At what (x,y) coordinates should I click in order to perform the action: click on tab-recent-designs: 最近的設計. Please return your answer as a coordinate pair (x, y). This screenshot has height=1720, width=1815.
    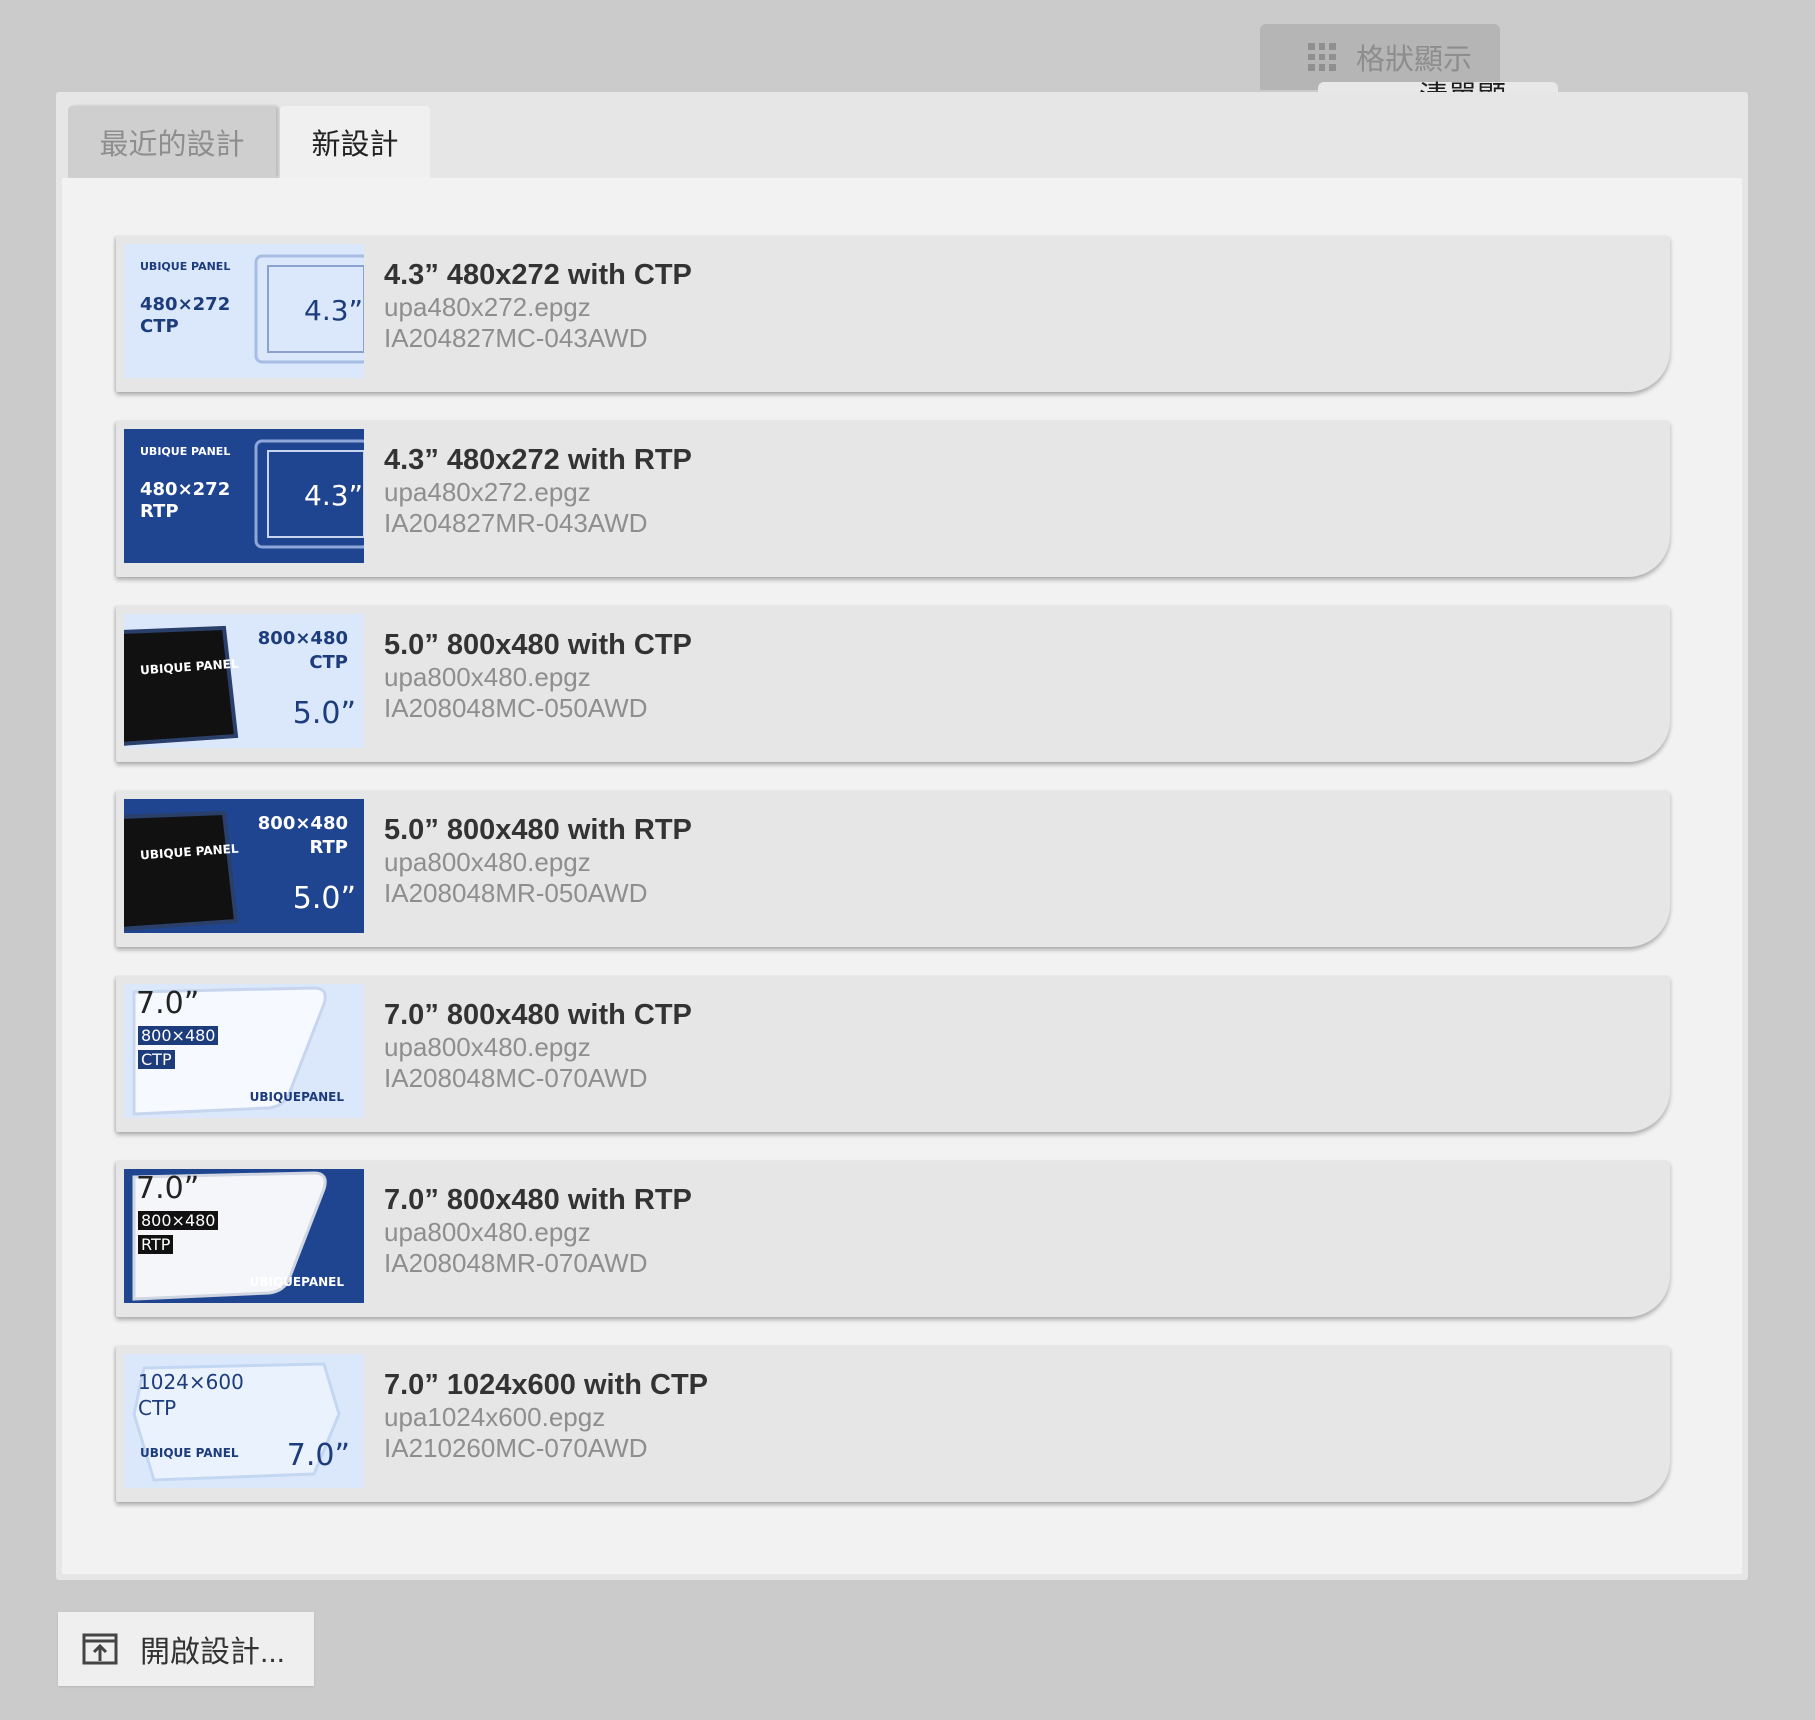
    Looking at the image, I should click on (172, 142).